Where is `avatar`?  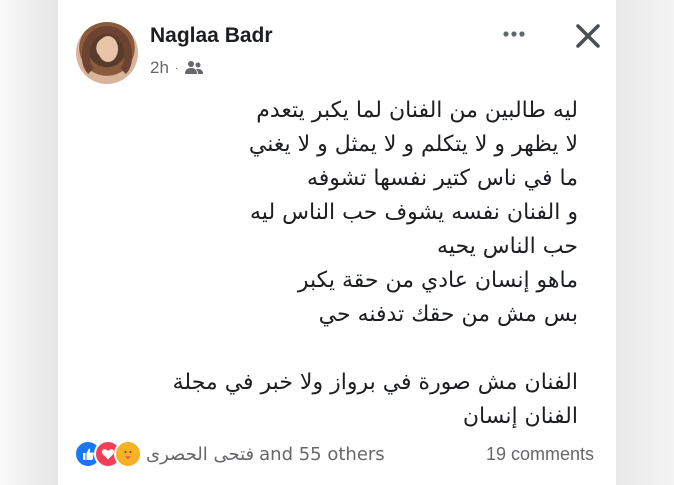
avatar is located at coordinates (107, 53).